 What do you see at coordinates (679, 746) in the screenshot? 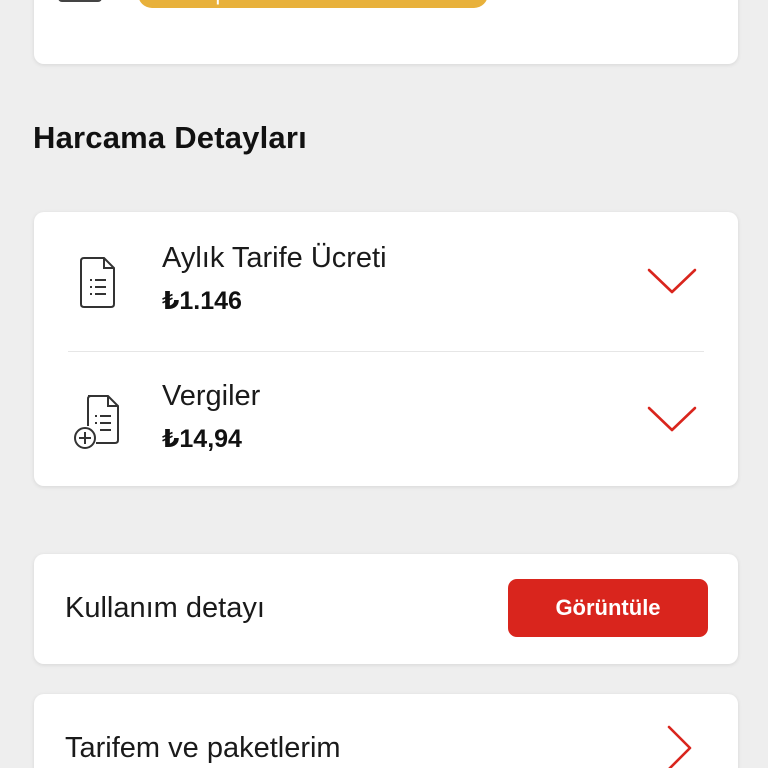
I see `chevron-right-icon` at bounding box center [679, 746].